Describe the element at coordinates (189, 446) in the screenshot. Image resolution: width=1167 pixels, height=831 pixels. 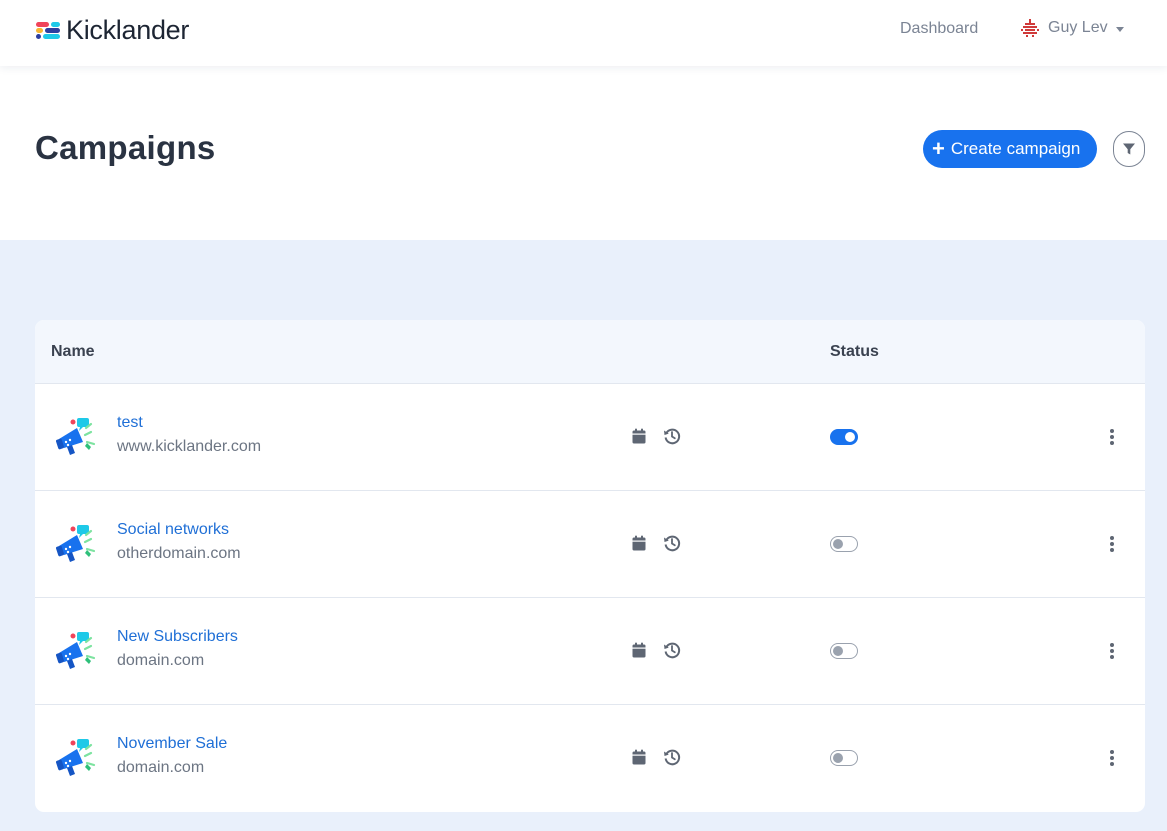
I see `campaign-domain: www.kicklander.com` at that location.